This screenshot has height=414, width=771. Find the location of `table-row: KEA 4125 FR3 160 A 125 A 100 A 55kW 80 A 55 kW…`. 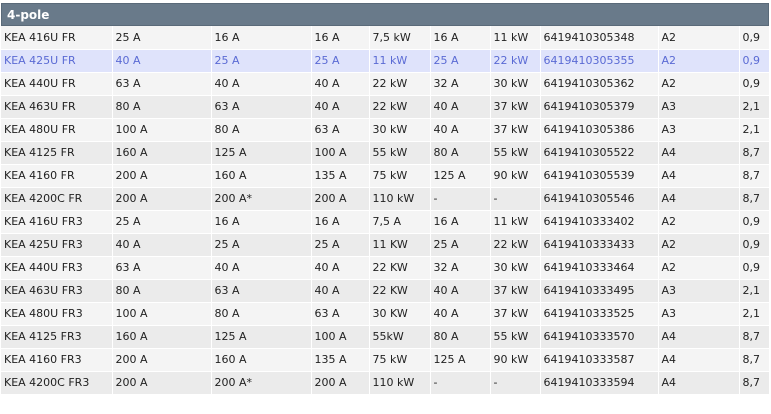

table-row: KEA 4125 FR3 160 A 125 A 100 A 55kW 80 A 55 kW… is located at coordinates (385, 337).